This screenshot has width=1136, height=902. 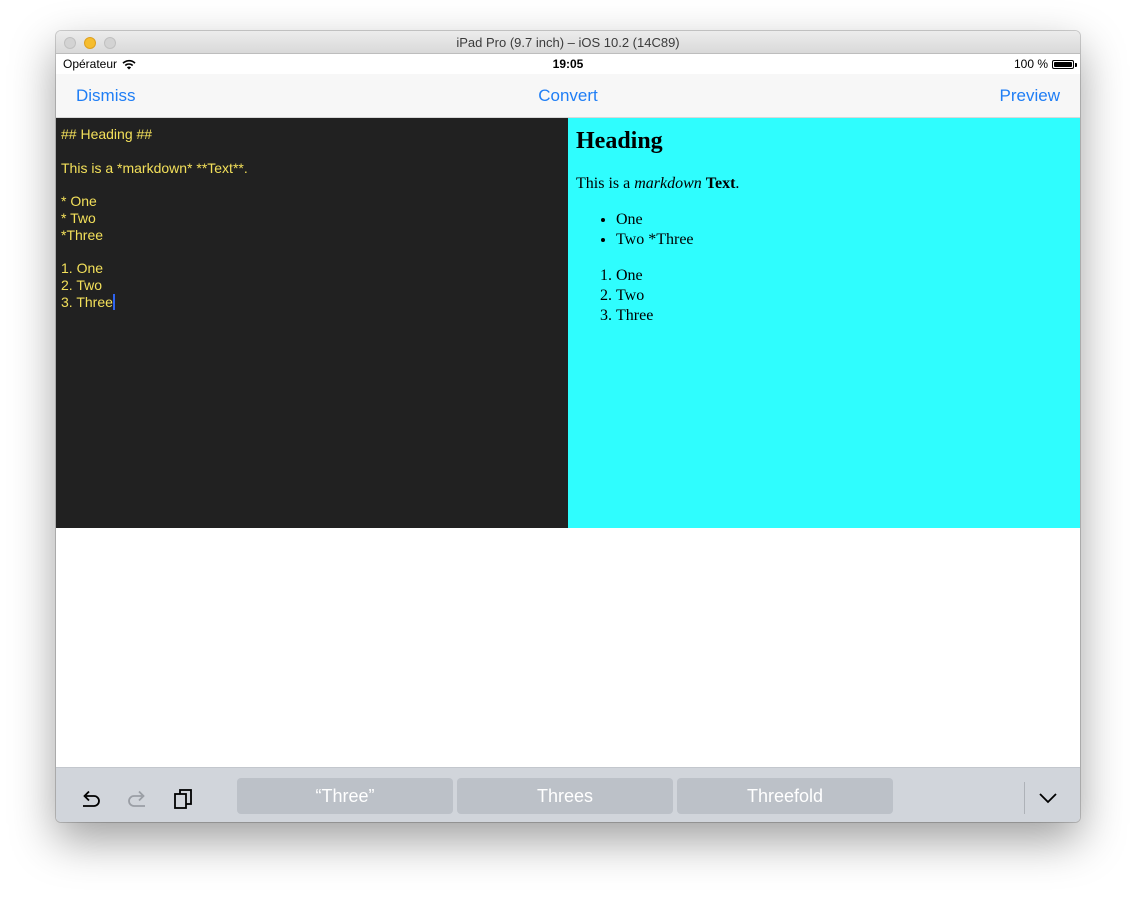 What do you see at coordinates (137, 799) in the screenshot?
I see `redo-icon` at bounding box center [137, 799].